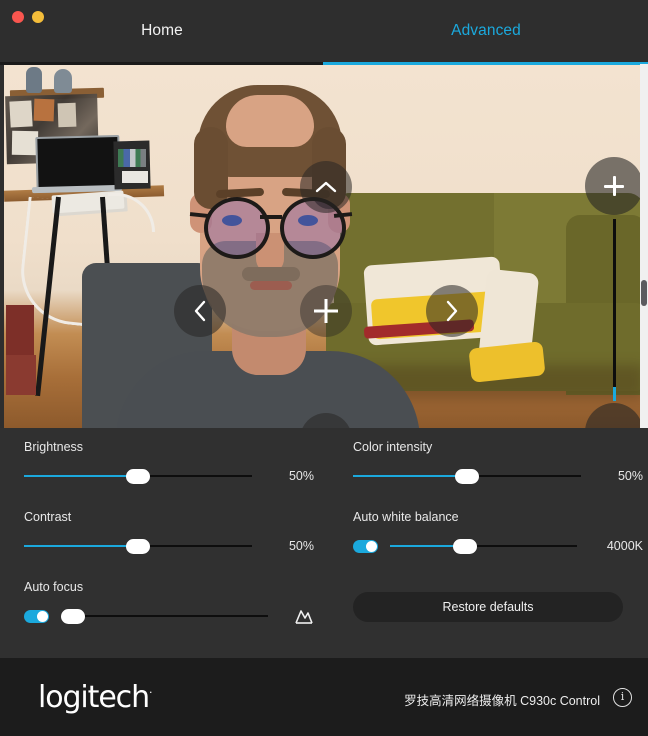  Describe the element at coordinates (502, 701) in the screenshot. I see `device-name-label: 罗技高清网络摄像机 C930c Control` at that location.